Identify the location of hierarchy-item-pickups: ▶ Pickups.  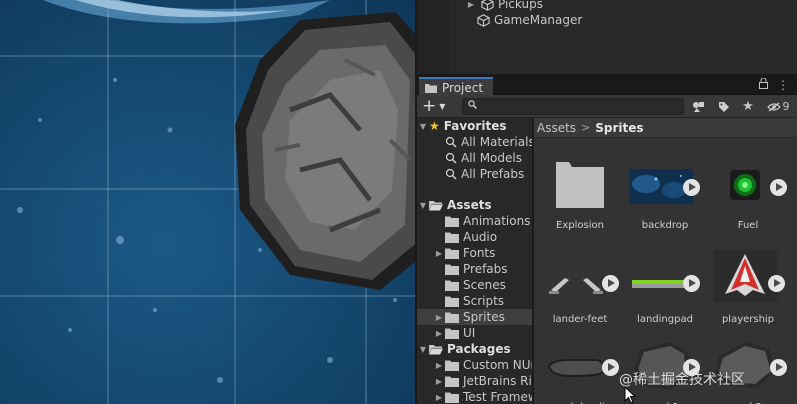
(504, 6).